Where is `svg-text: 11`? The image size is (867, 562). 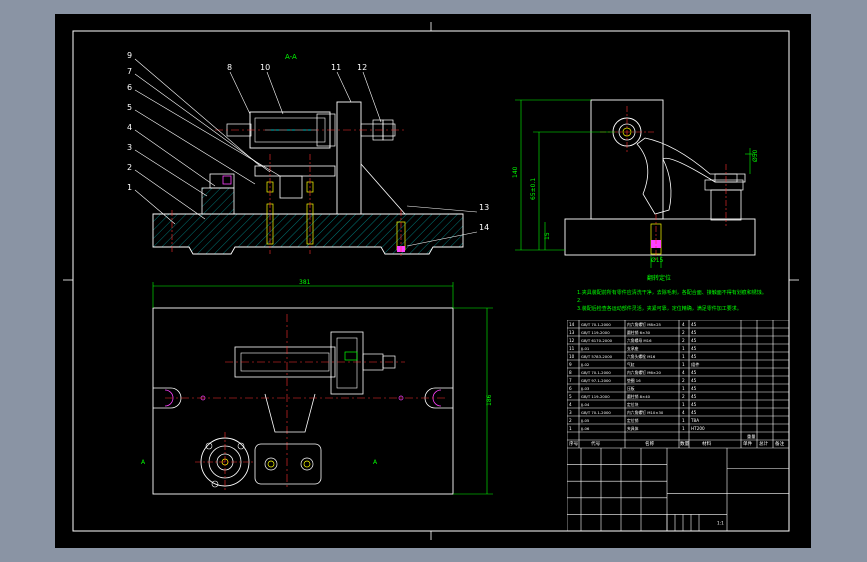
svg-text: 11 is located at coordinates (336, 67).